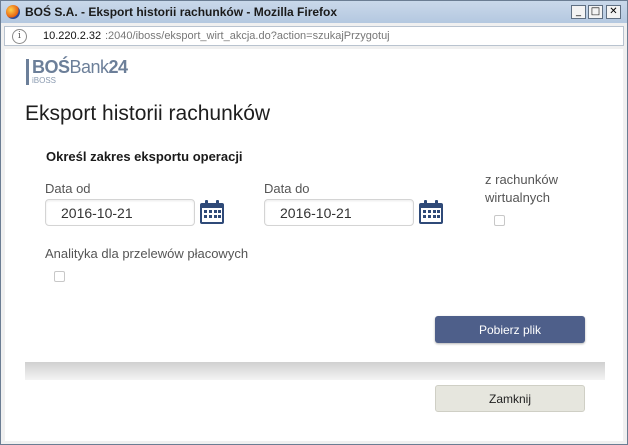 The height and width of the screenshot is (445, 628). What do you see at coordinates (27, 72) in the screenshot?
I see `logo-bar` at bounding box center [27, 72].